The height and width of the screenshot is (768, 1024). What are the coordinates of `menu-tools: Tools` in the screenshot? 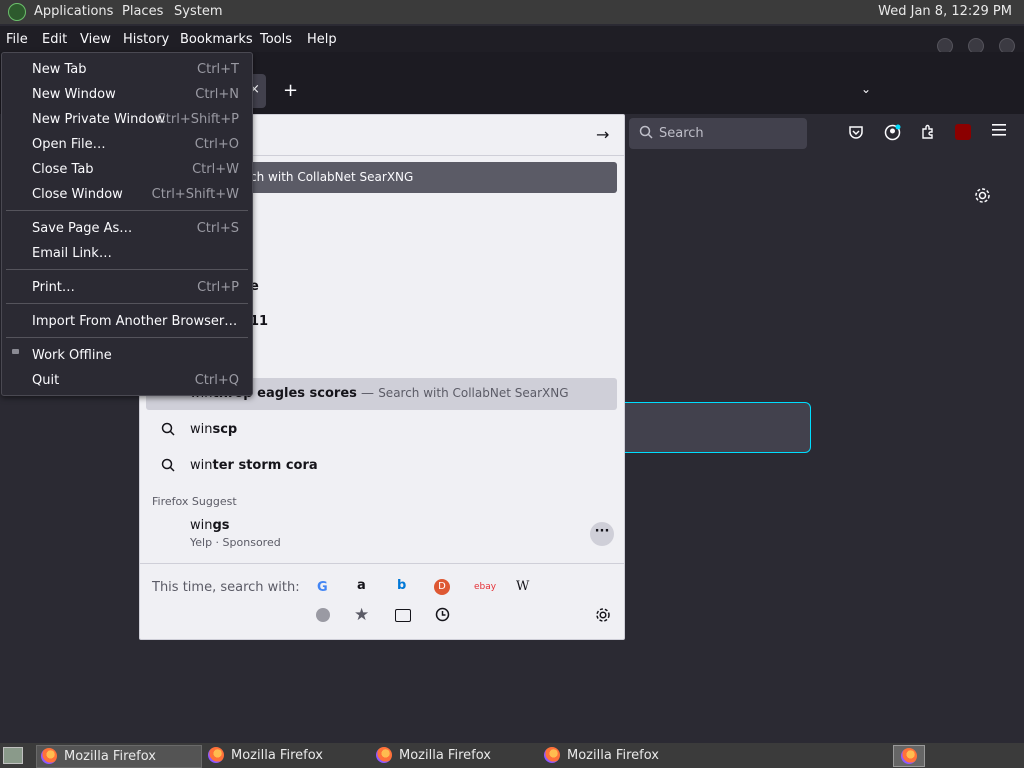 It's located at (276, 39).